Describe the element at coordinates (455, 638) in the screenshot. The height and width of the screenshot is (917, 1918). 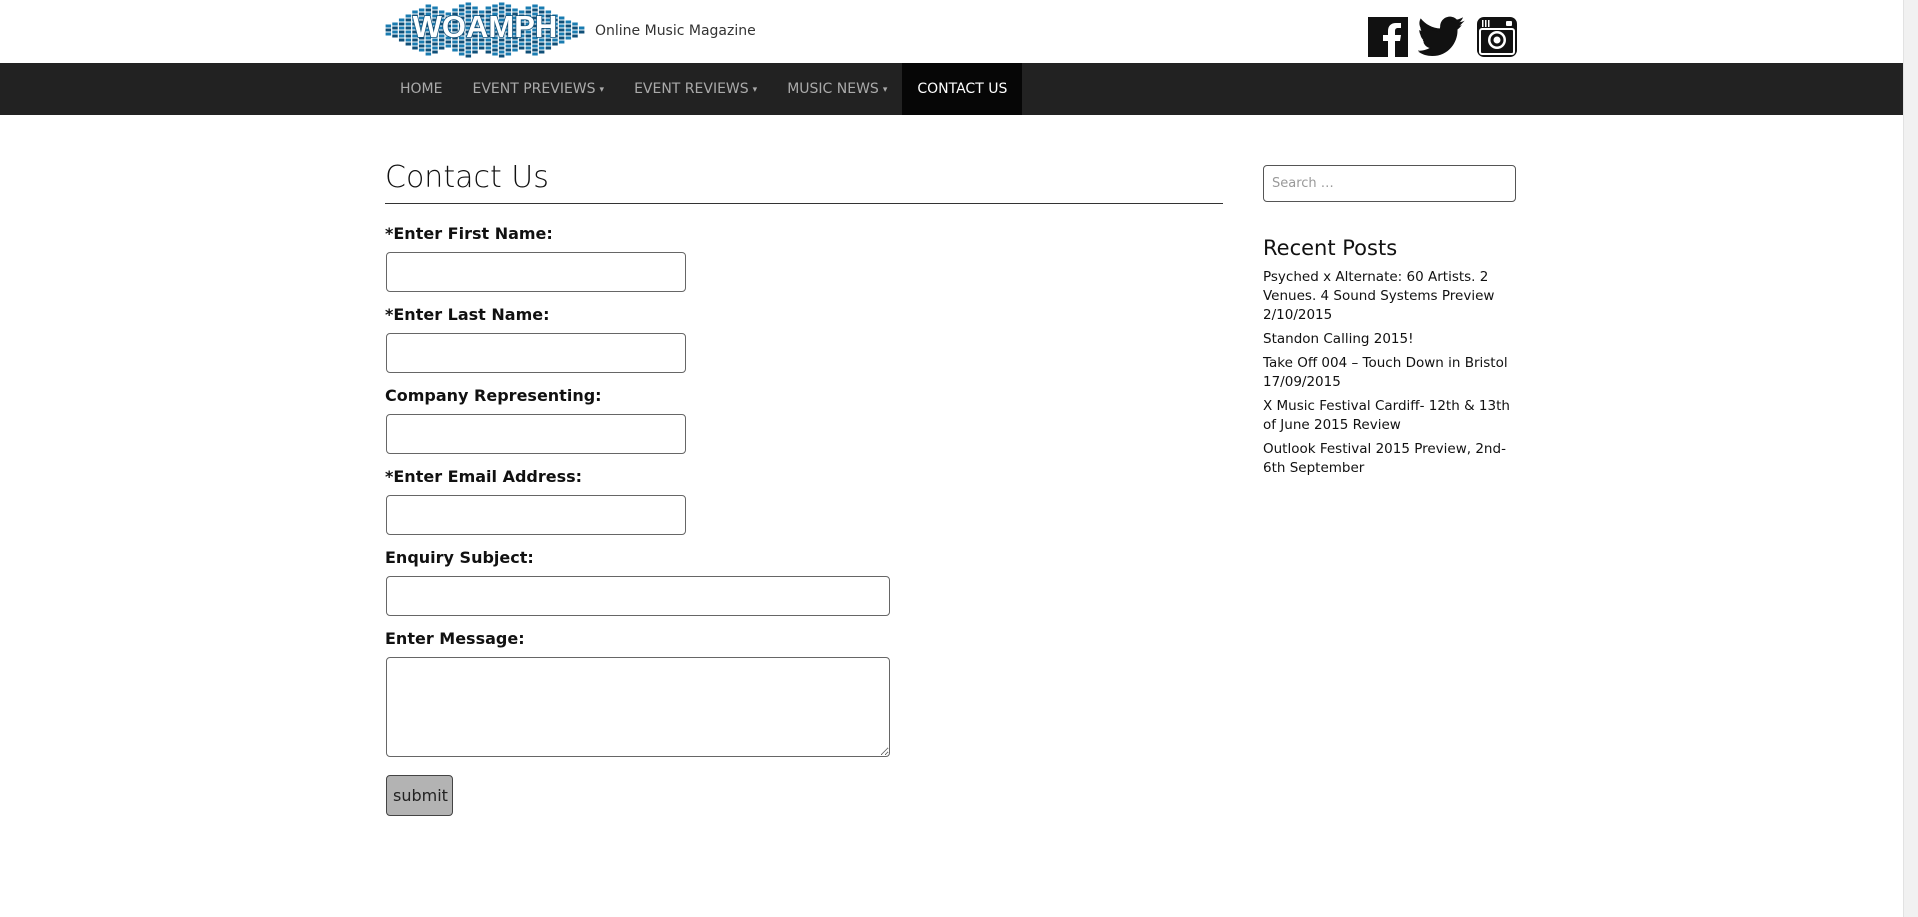
I see `message-label: Enter Message:` at that location.